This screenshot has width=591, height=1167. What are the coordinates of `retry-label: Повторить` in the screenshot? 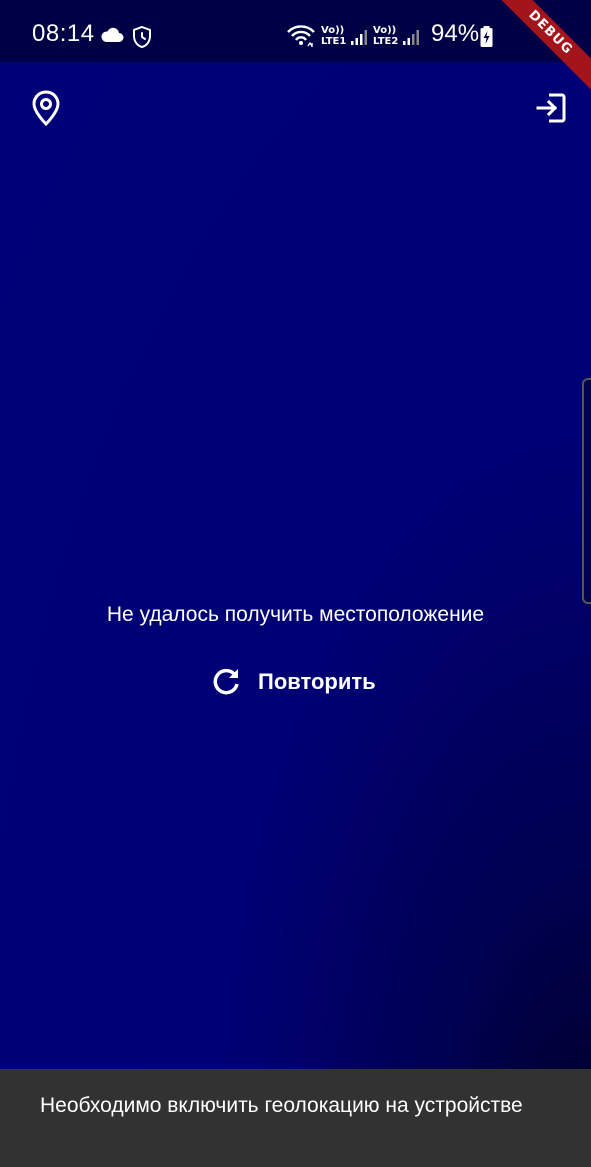 It's located at (317, 681).